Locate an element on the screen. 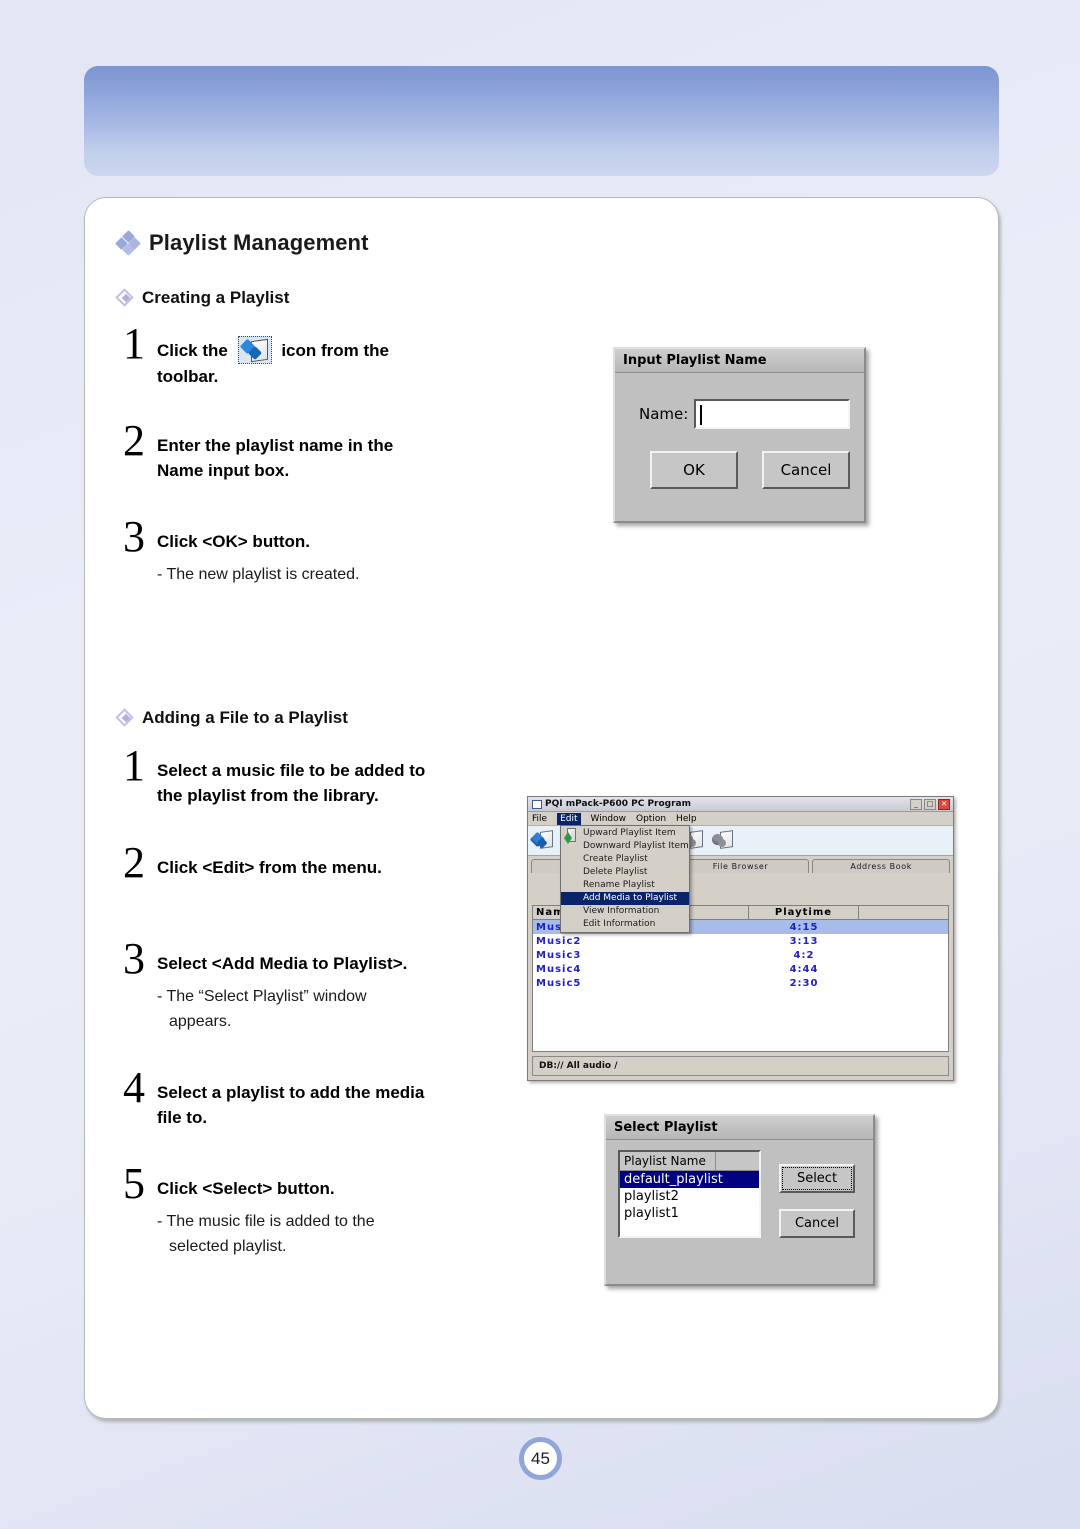  step-creating-1: 1 Click the icon from the toolbar. is located at coordinates (333, 354).